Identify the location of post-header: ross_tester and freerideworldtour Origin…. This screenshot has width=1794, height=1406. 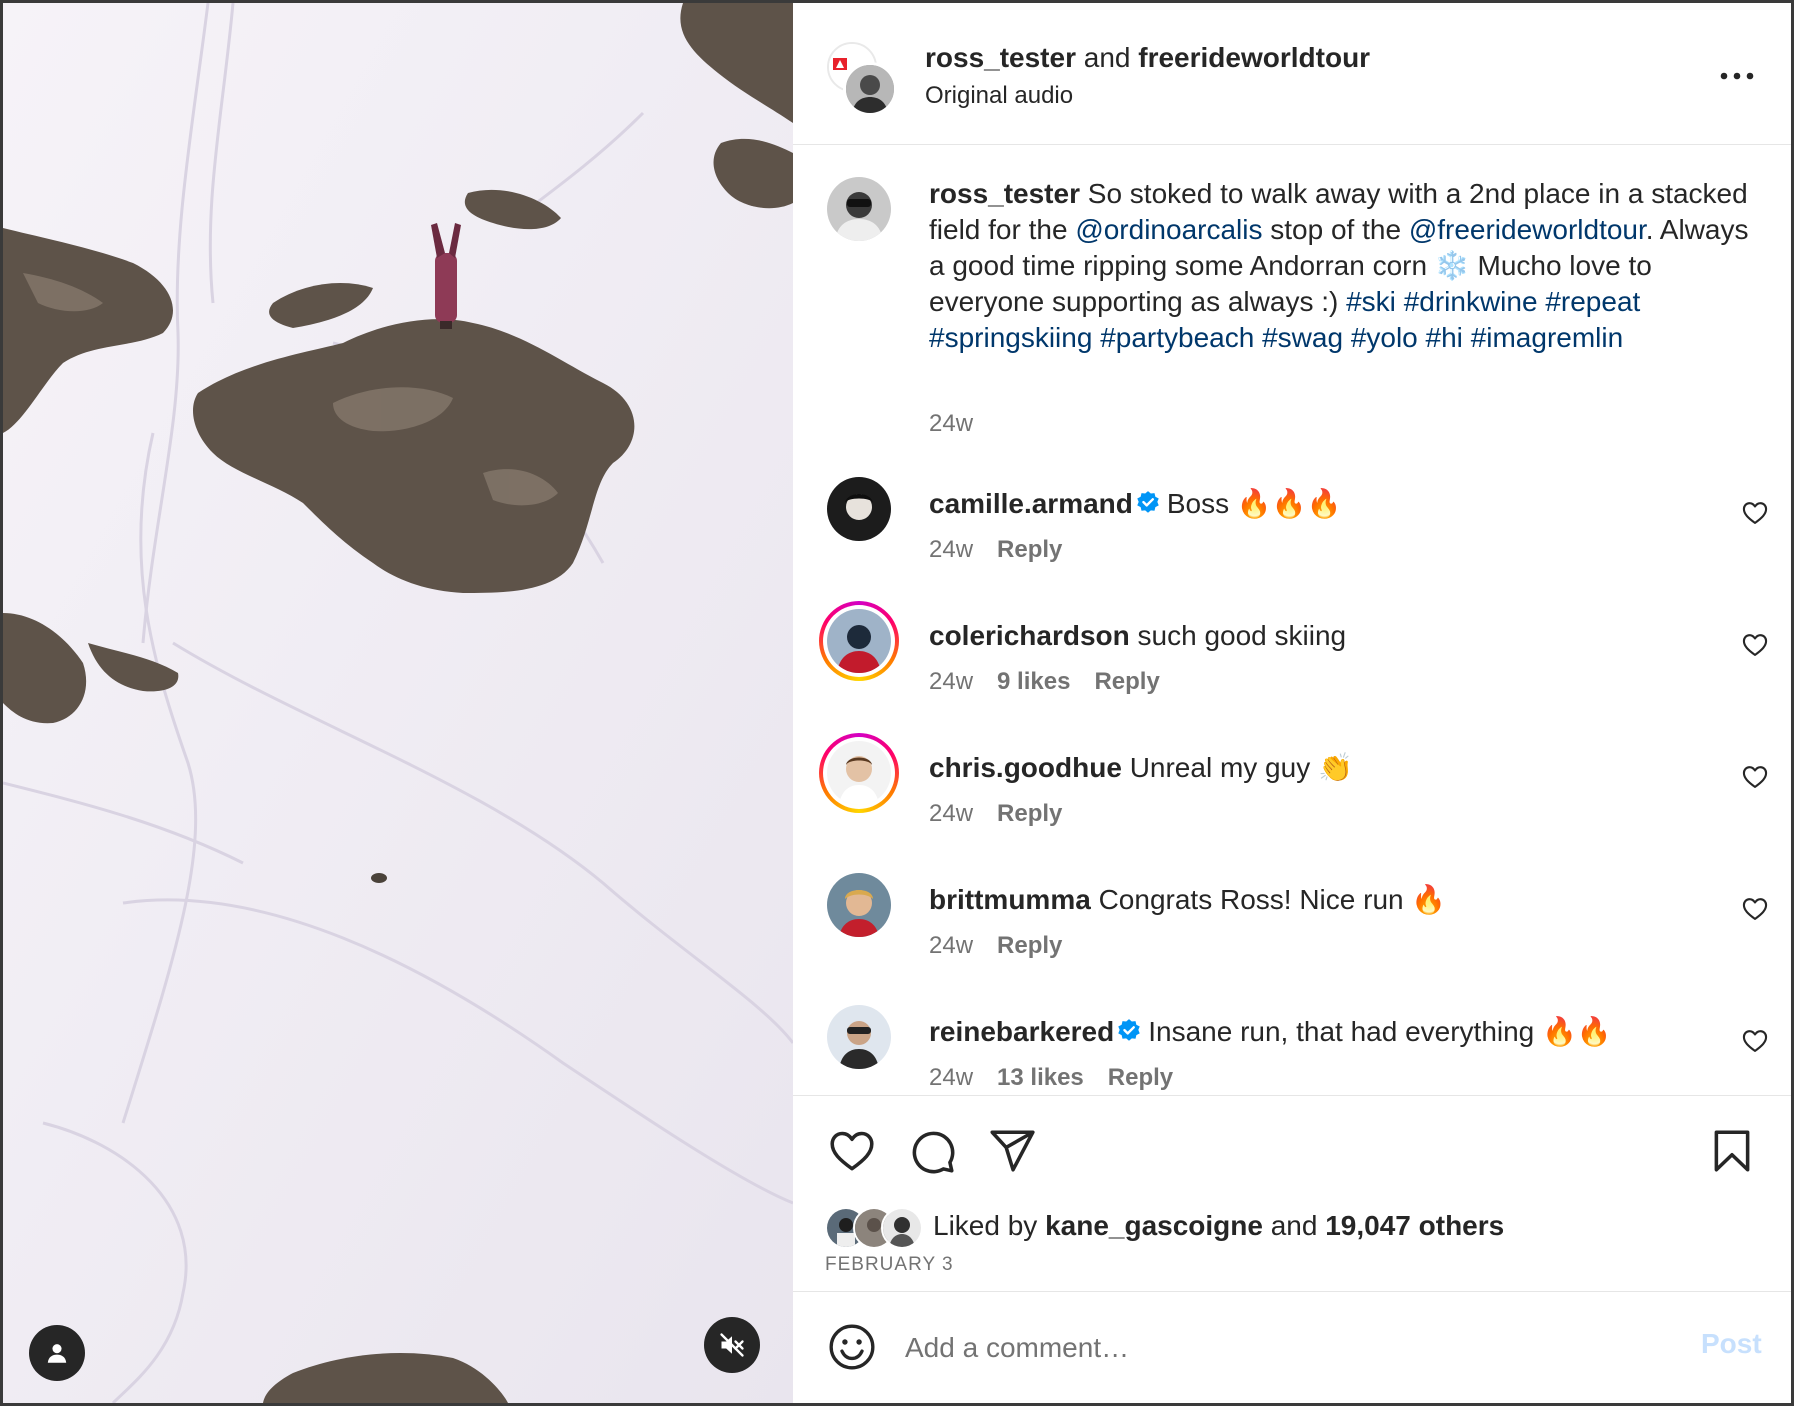
(1292, 74).